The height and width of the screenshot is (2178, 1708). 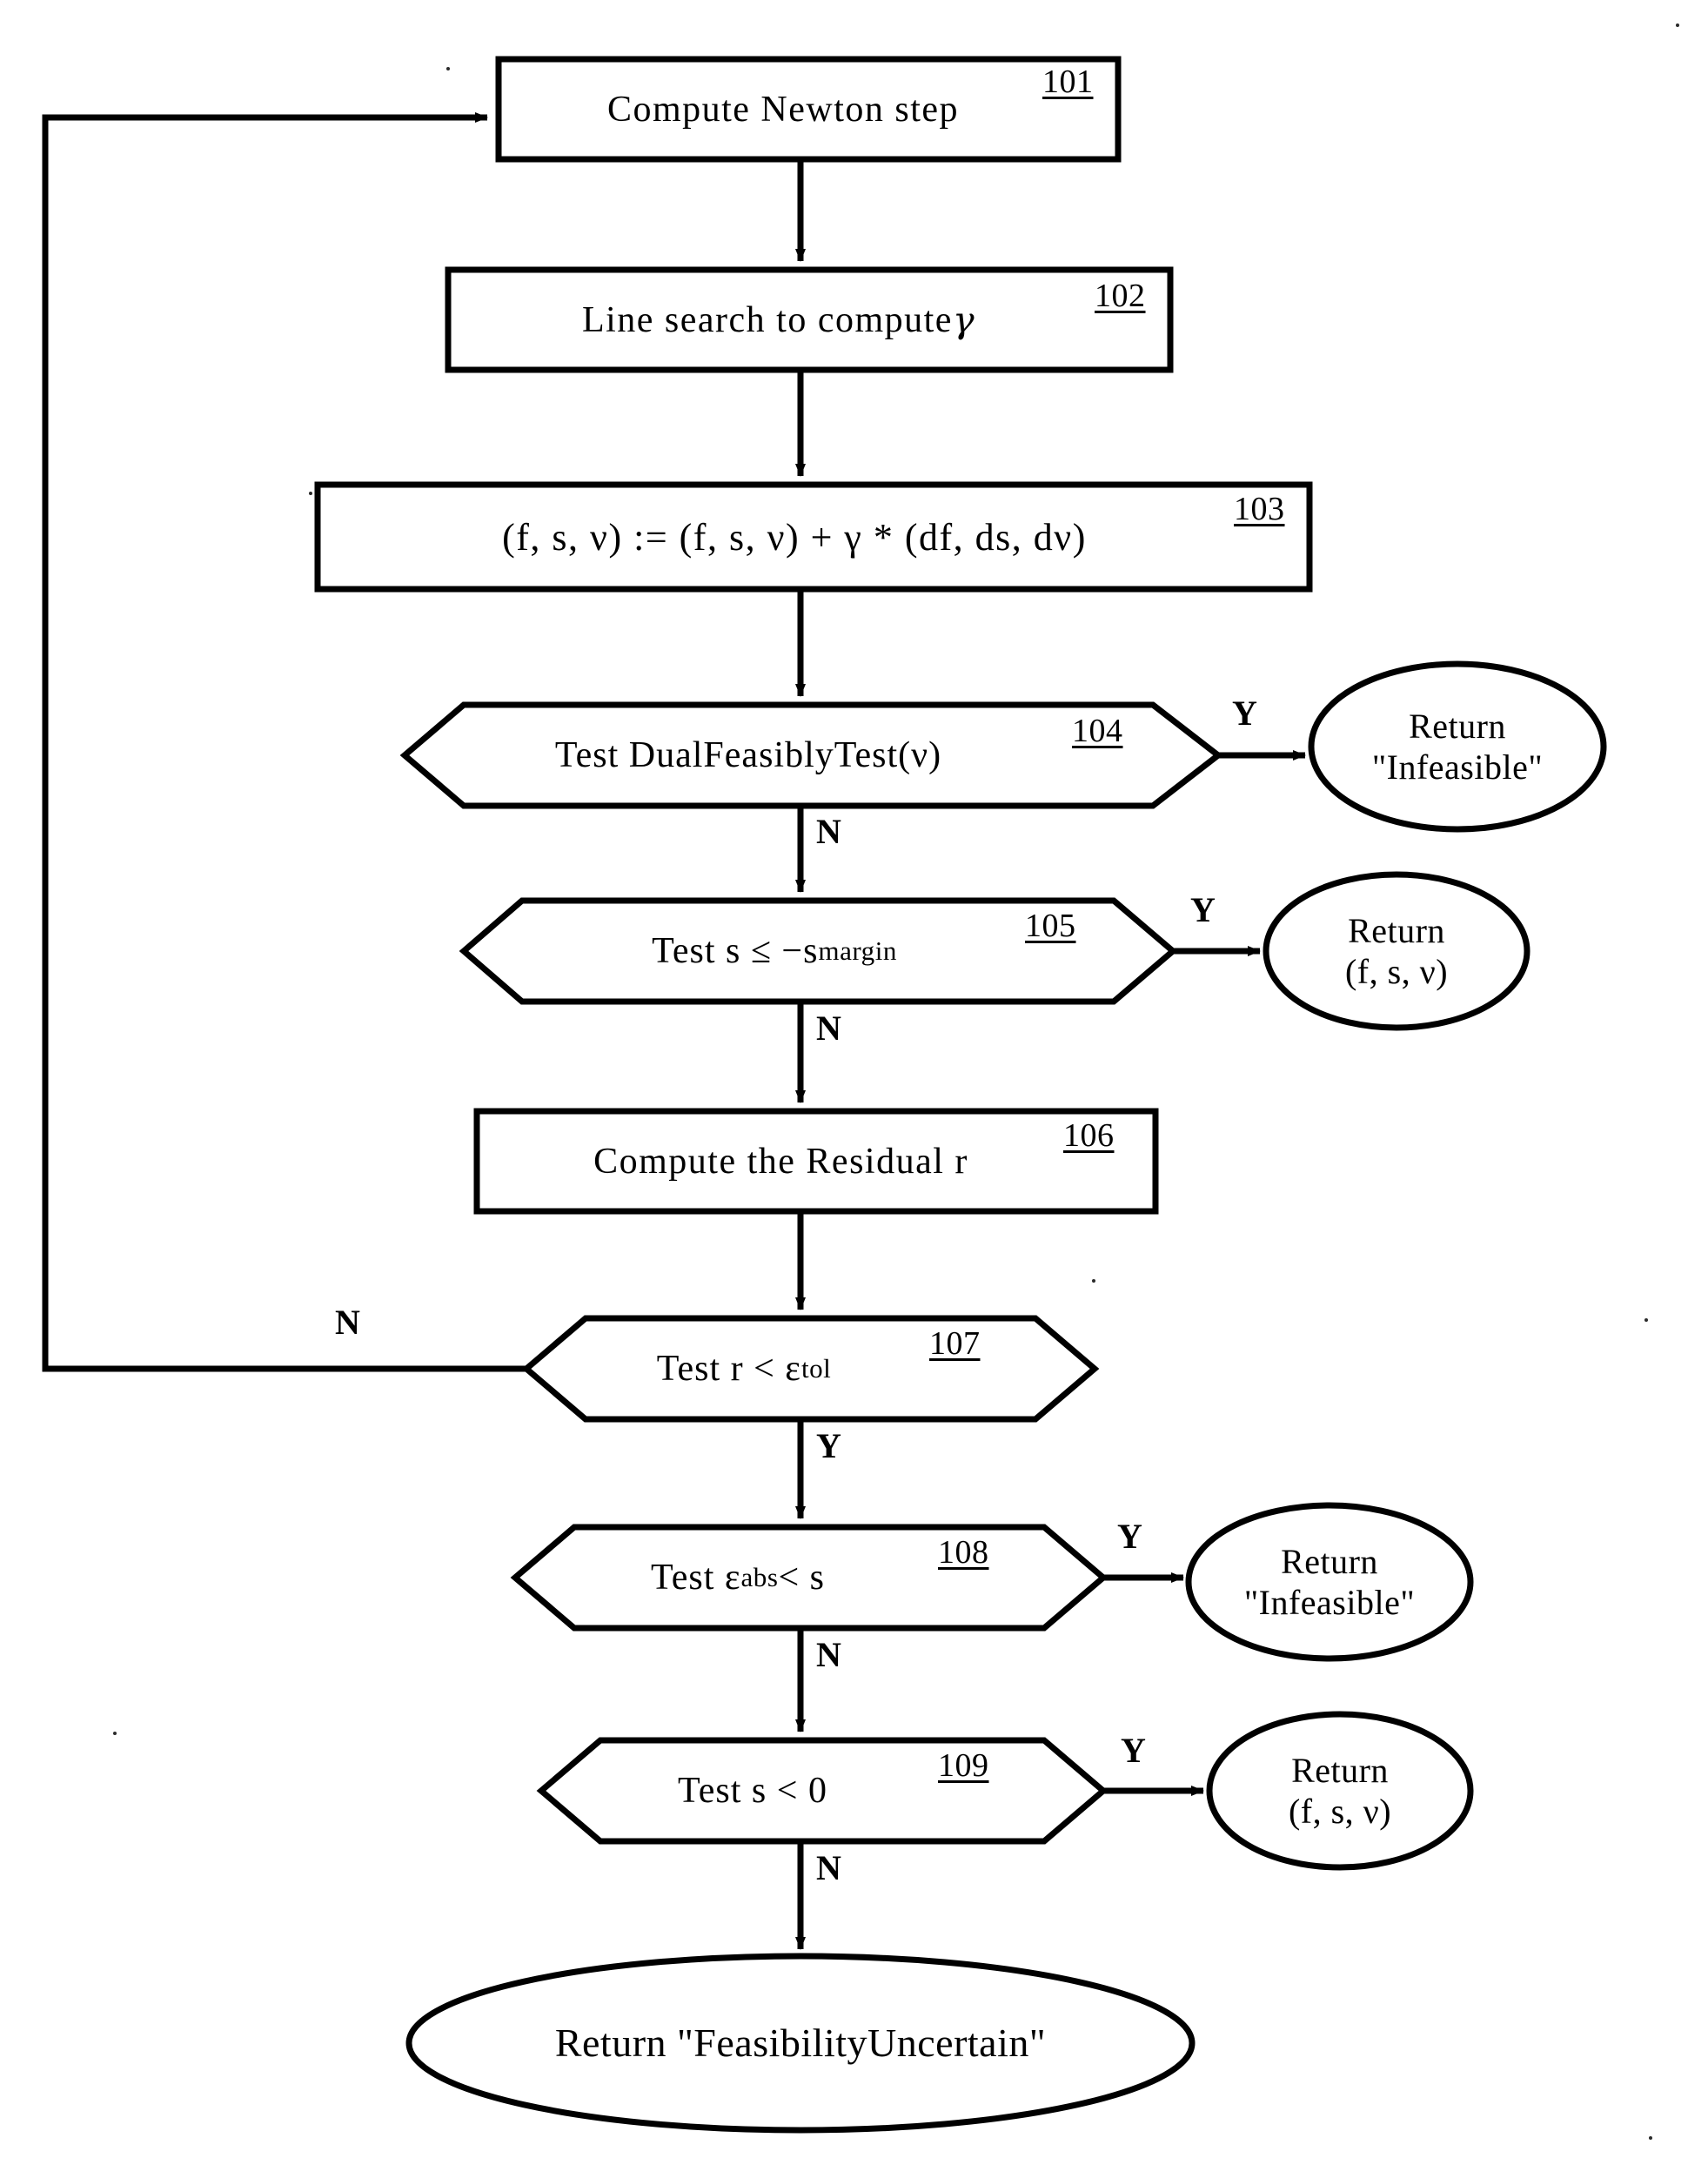 What do you see at coordinates (964, 1552) in the screenshot?
I see `node-108-ref: 108` at bounding box center [964, 1552].